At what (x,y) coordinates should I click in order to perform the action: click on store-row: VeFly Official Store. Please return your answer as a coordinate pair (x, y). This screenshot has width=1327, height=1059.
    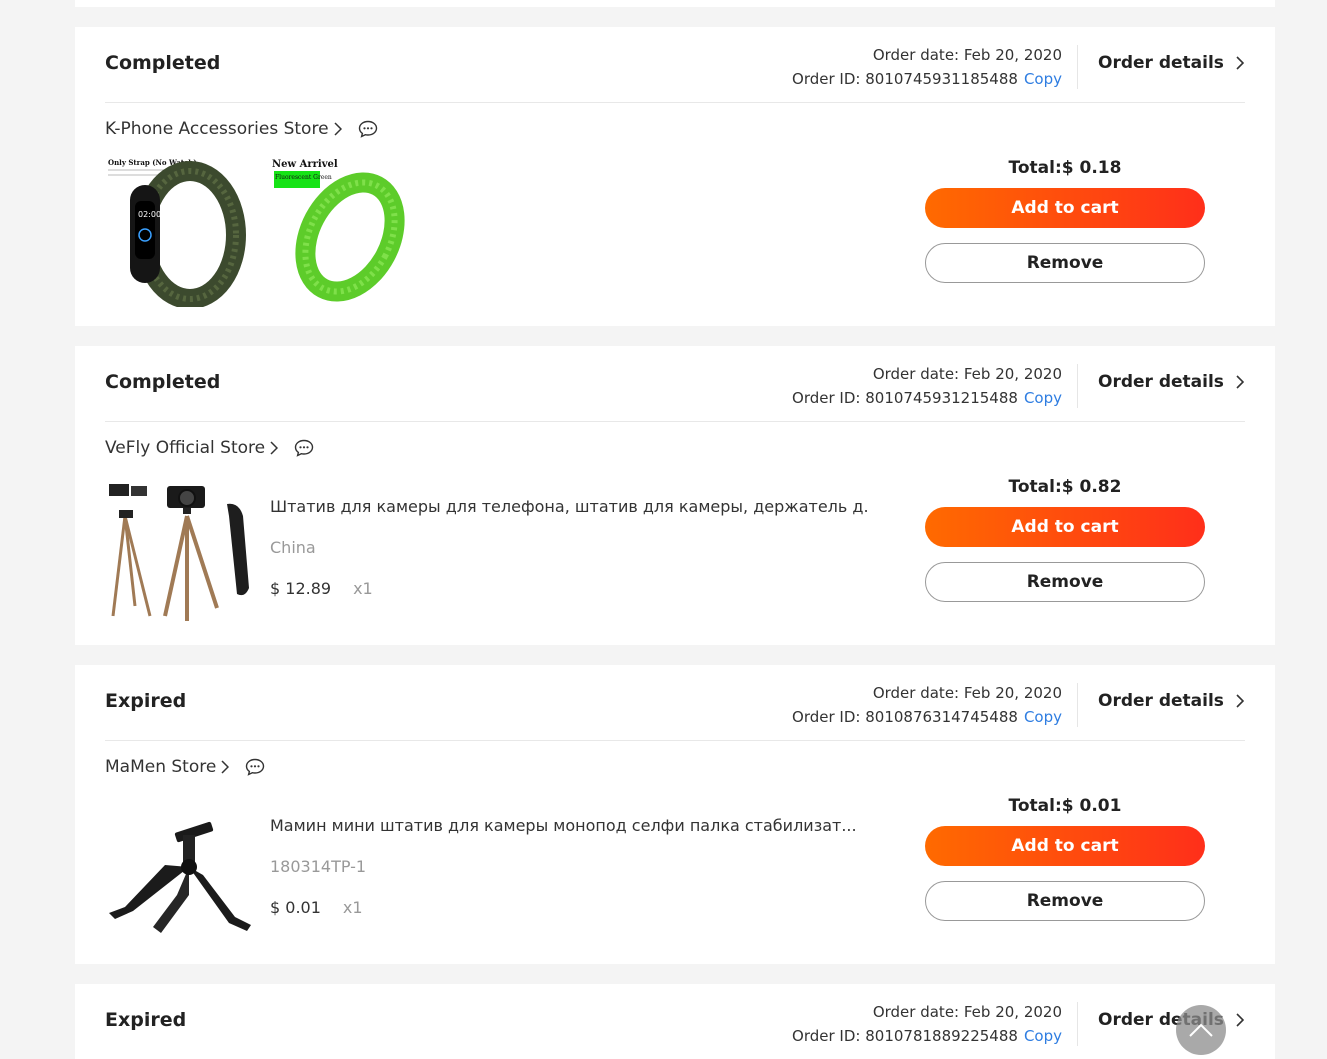
    Looking at the image, I should click on (209, 448).